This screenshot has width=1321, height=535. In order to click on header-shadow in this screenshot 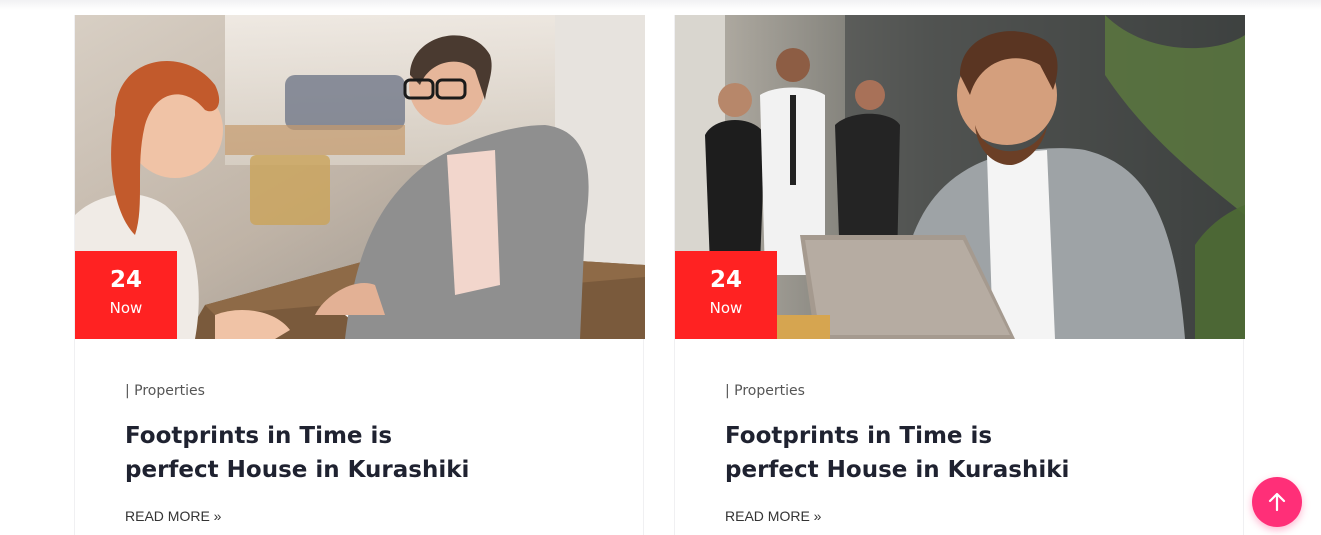, I will do `click(660, 5)`.